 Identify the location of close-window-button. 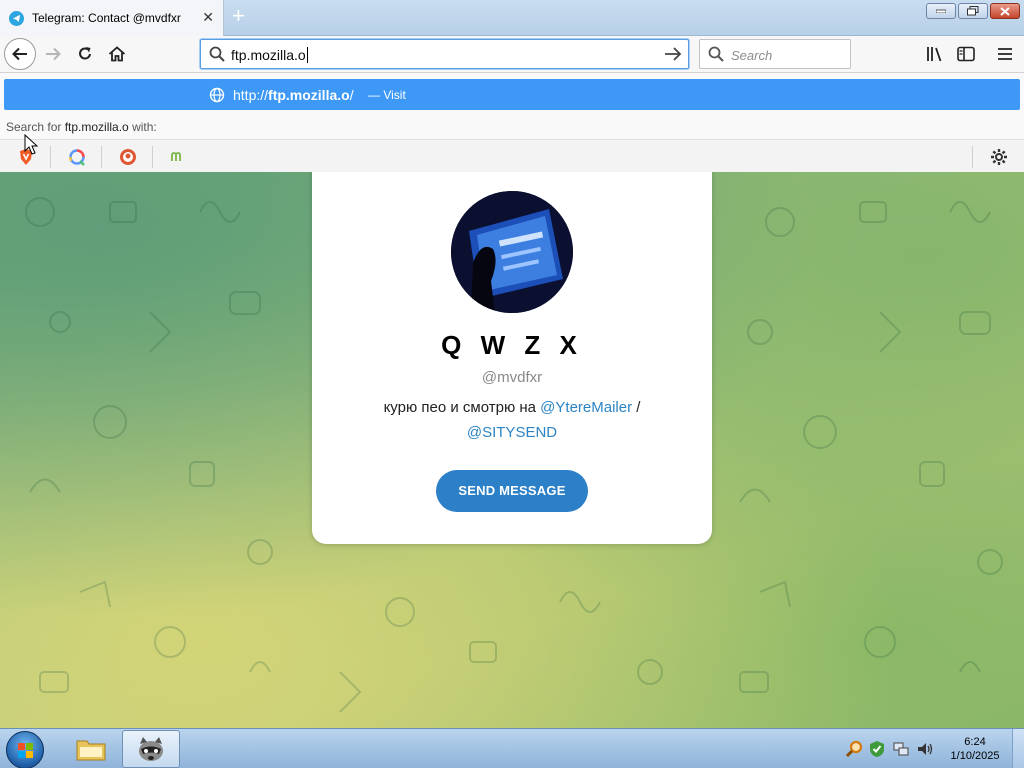
(1005, 11).